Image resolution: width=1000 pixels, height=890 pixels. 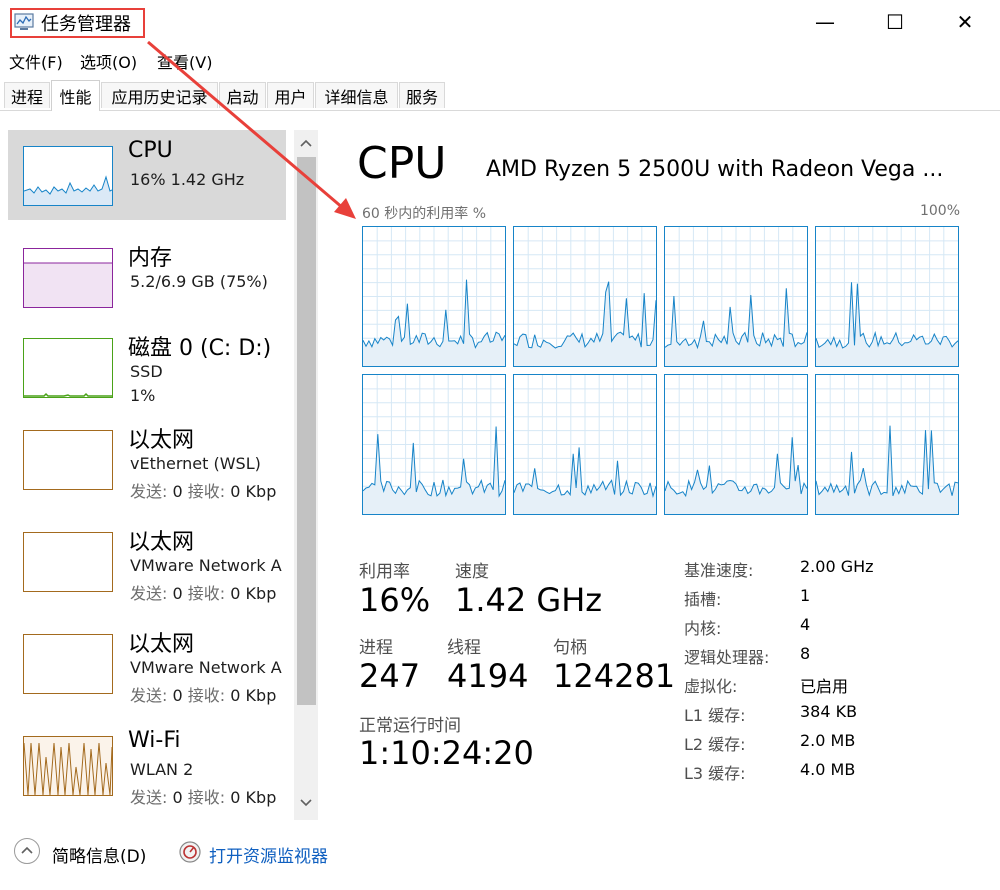 What do you see at coordinates (200, 348) in the screenshot?
I see `sidebar-item-name: 磁盘 0 (C: D:)` at bounding box center [200, 348].